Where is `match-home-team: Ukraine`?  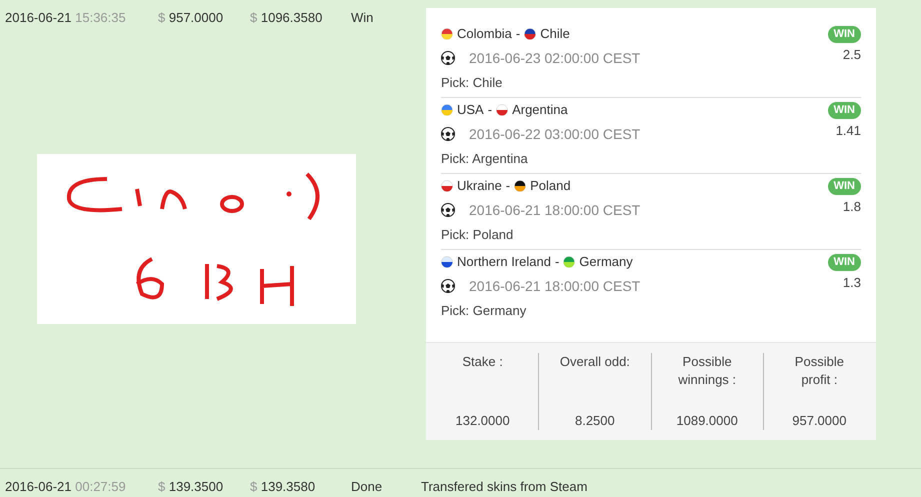 match-home-team: Ukraine is located at coordinates (479, 186).